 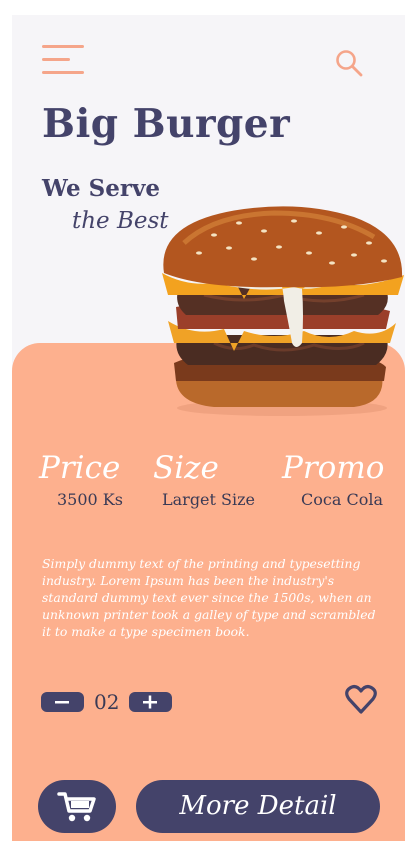 I want to click on menu-button, so click(x=64, y=60).